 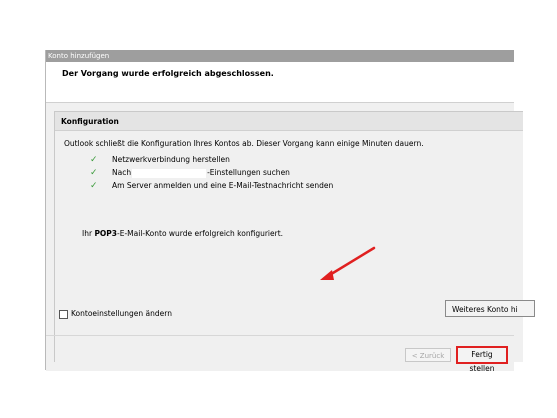 I want to click on footer-divider, so click(x=280, y=335).